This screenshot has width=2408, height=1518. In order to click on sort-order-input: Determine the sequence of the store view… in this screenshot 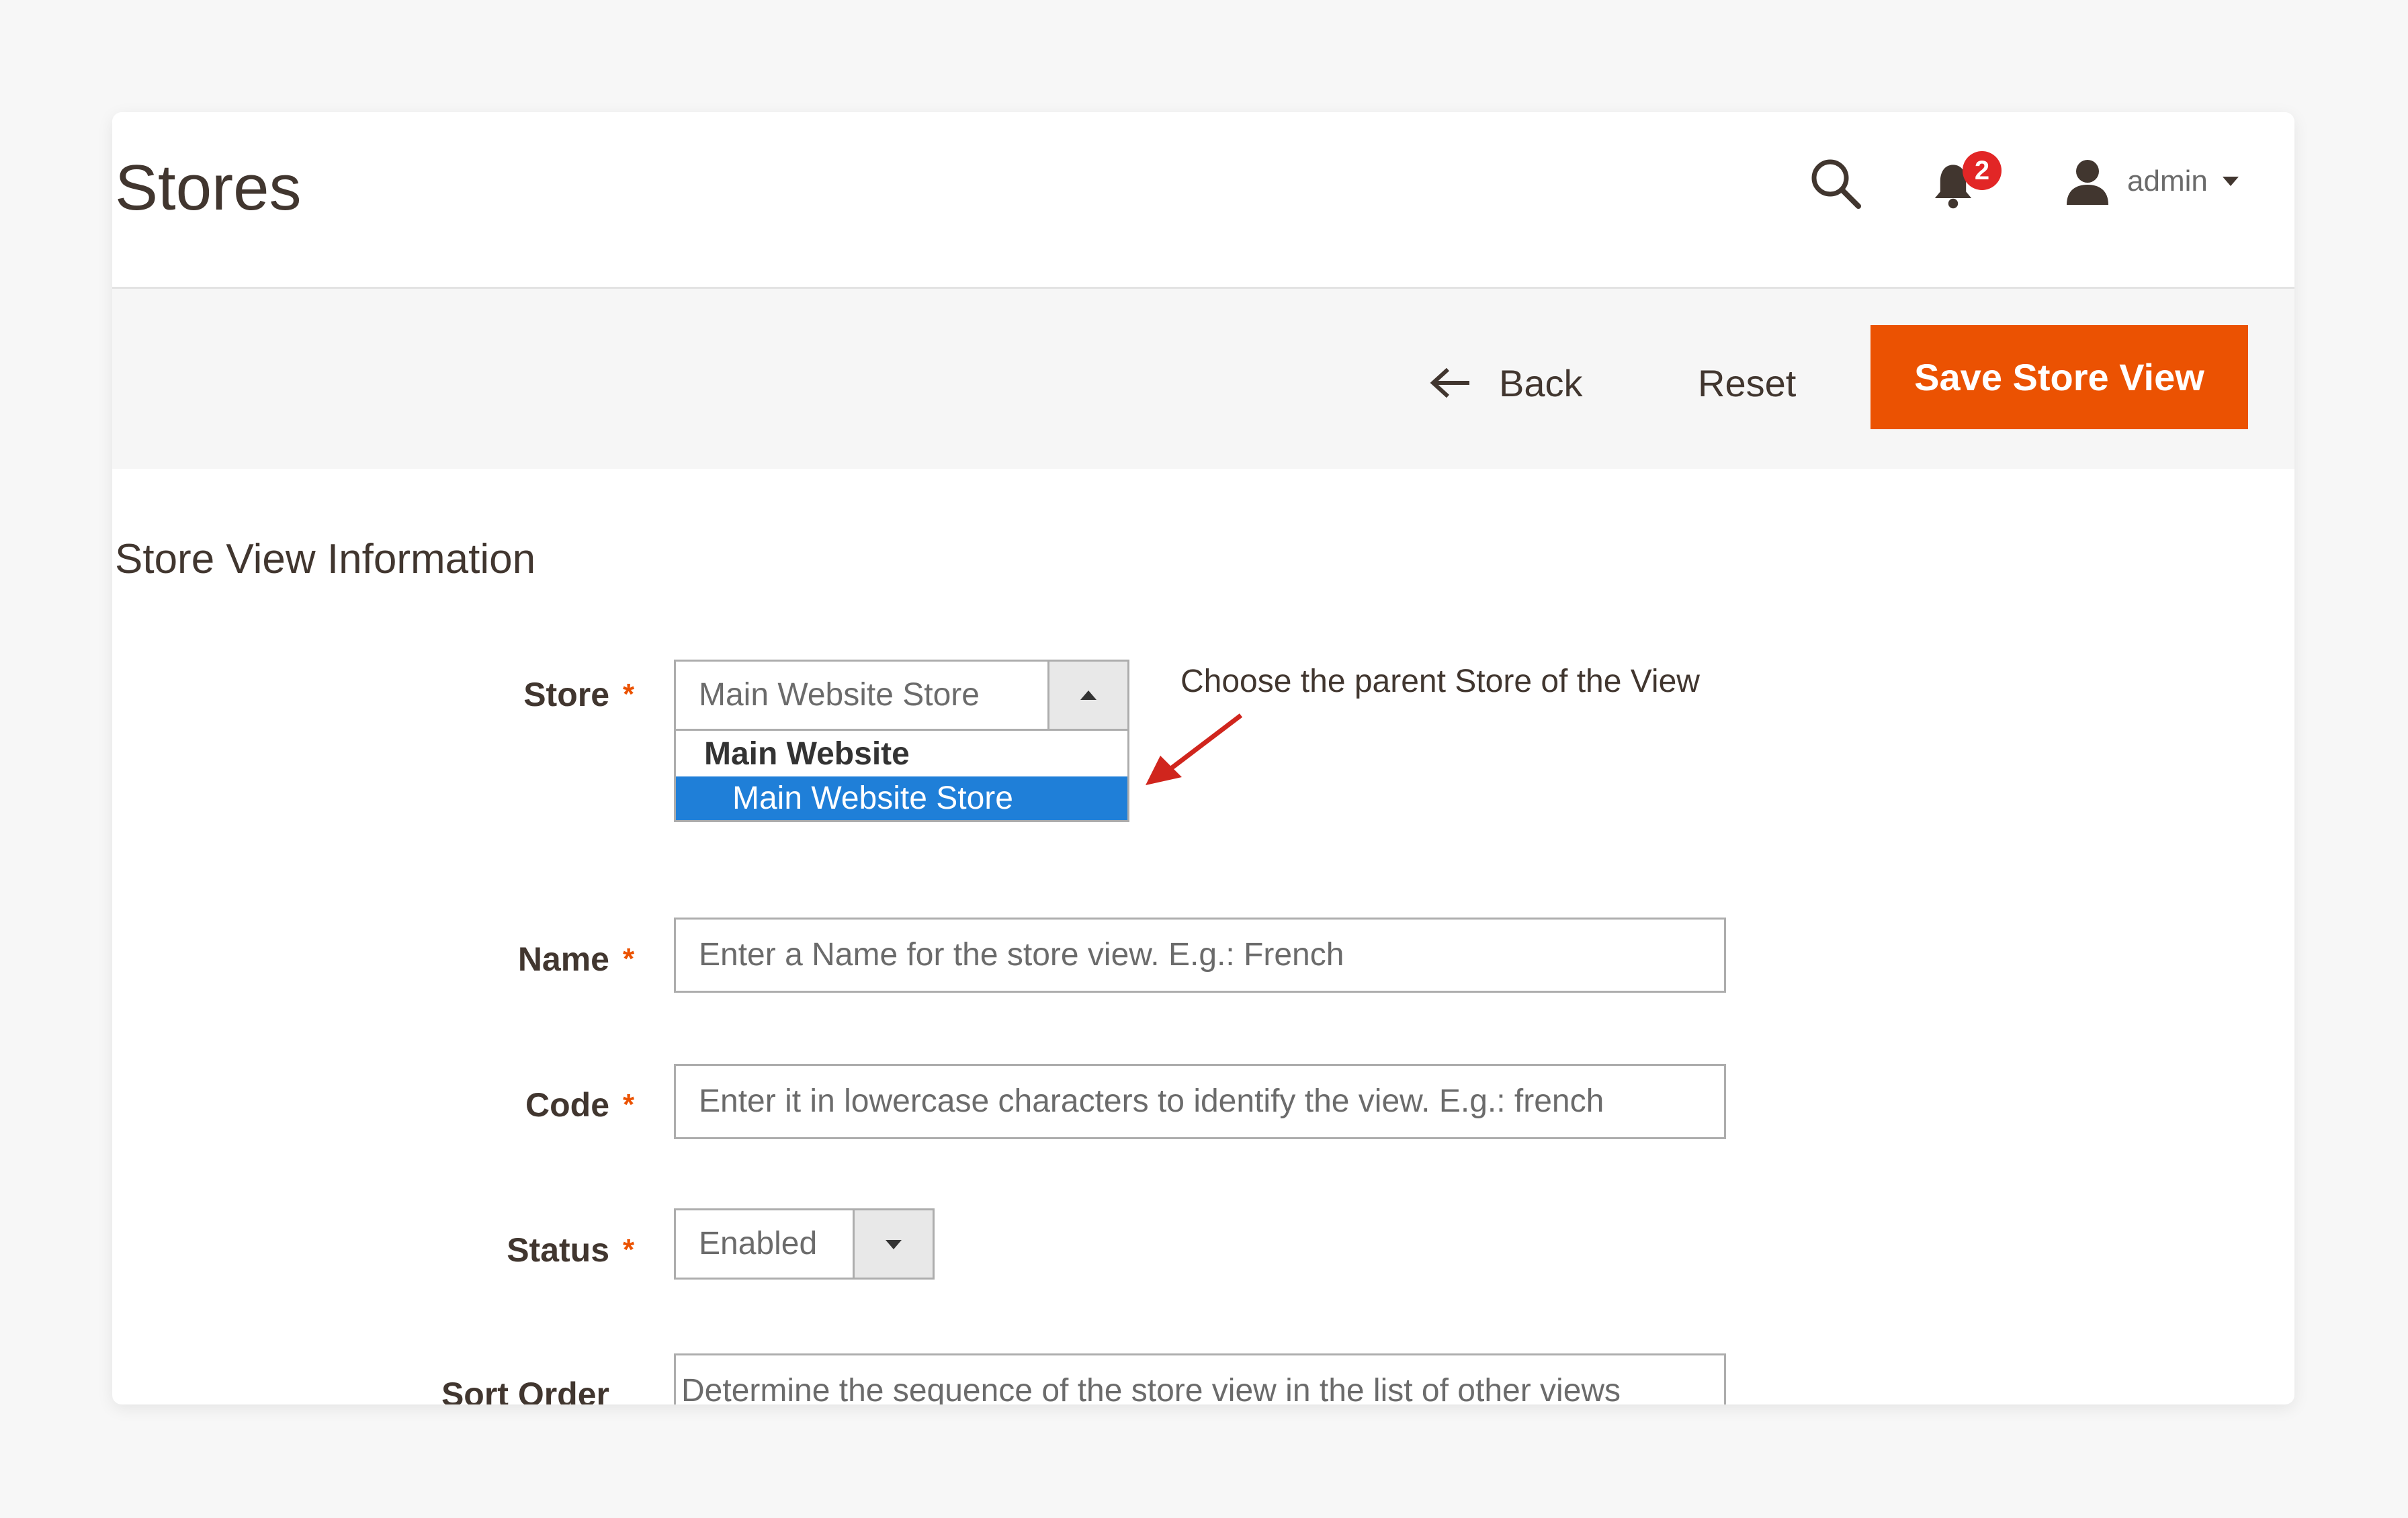, I will do `click(1200, 1378)`.